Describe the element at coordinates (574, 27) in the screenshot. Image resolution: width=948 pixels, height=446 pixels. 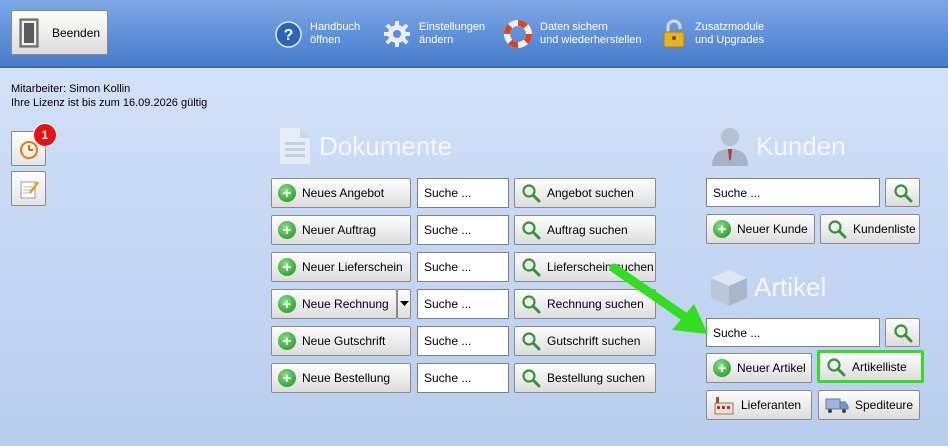
I see `backup-line1: Daten sichern` at that location.